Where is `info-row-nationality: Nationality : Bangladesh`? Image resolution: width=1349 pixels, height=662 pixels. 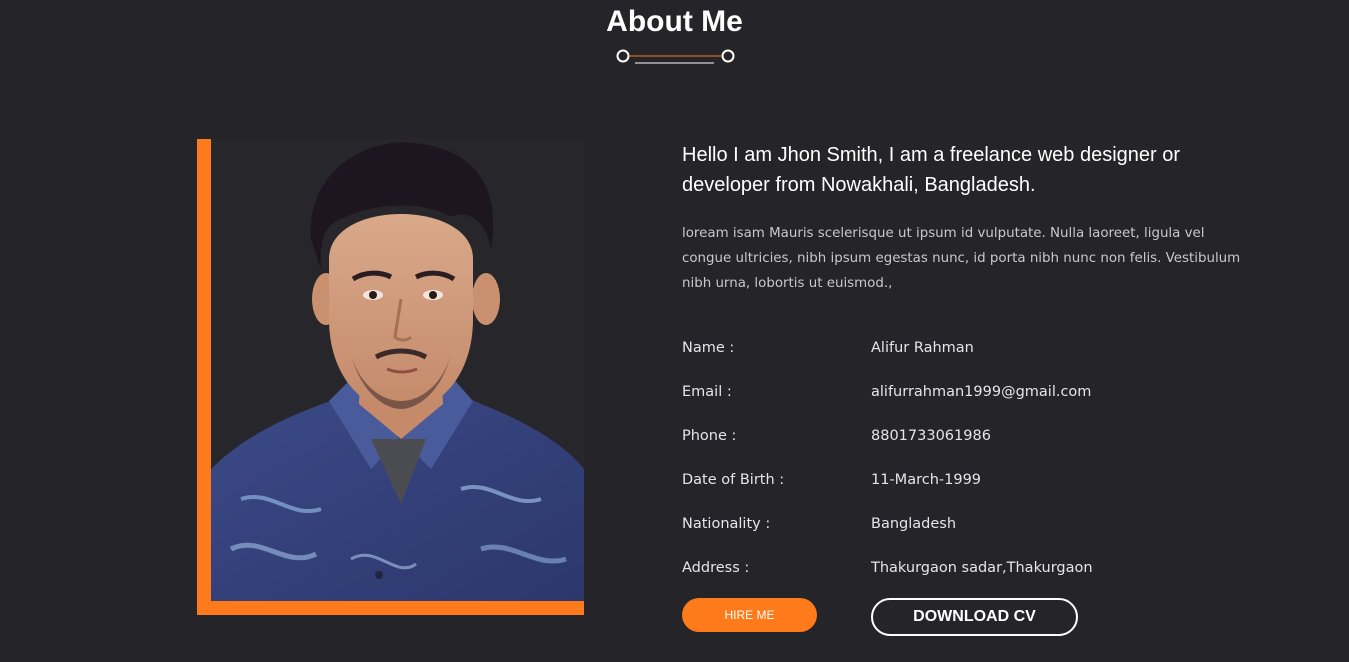 info-row-nationality: Nationality : Bangladesh is located at coordinates (962, 524).